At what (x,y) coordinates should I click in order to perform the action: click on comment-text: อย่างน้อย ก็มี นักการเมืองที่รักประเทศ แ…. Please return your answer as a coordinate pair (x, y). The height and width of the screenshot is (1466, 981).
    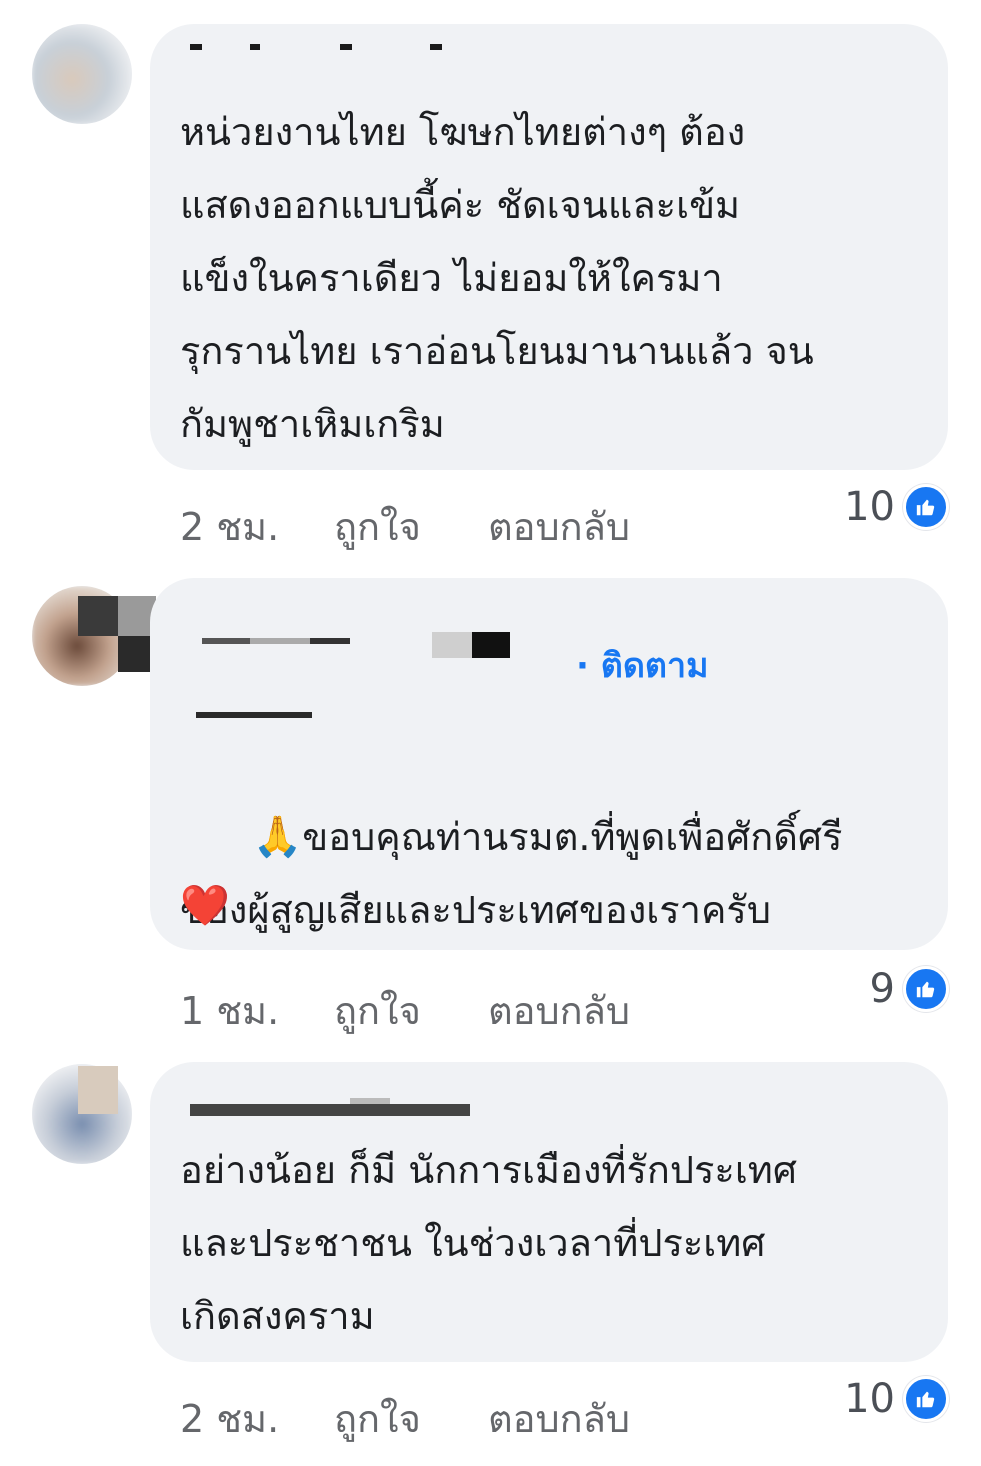
    Looking at the image, I should click on (488, 1243).